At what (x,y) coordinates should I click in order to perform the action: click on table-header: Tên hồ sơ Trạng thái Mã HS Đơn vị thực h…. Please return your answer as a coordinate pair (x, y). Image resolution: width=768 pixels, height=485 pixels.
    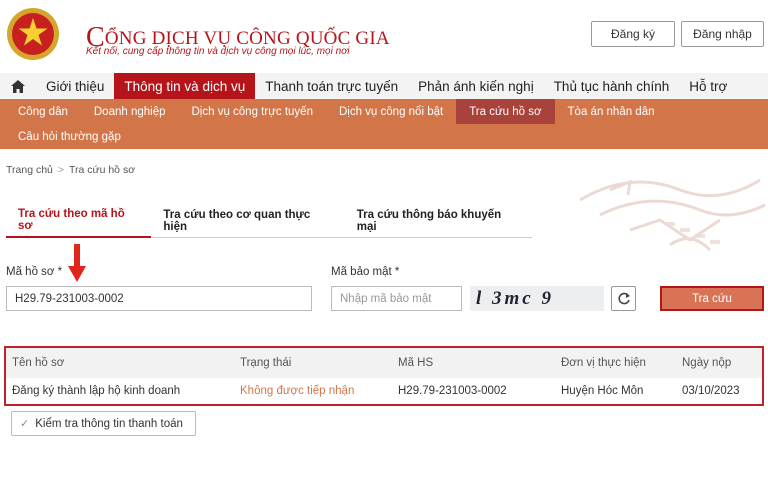
    Looking at the image, I should click on (384, 363).